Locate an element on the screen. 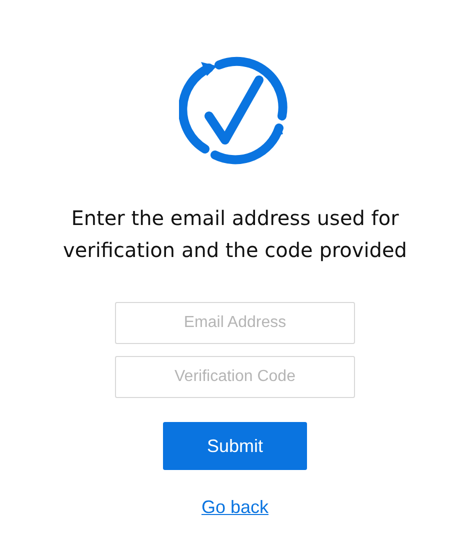 This screenshot has height=534, width=470. submit-button: Submit is located at coordinates (235, 446).